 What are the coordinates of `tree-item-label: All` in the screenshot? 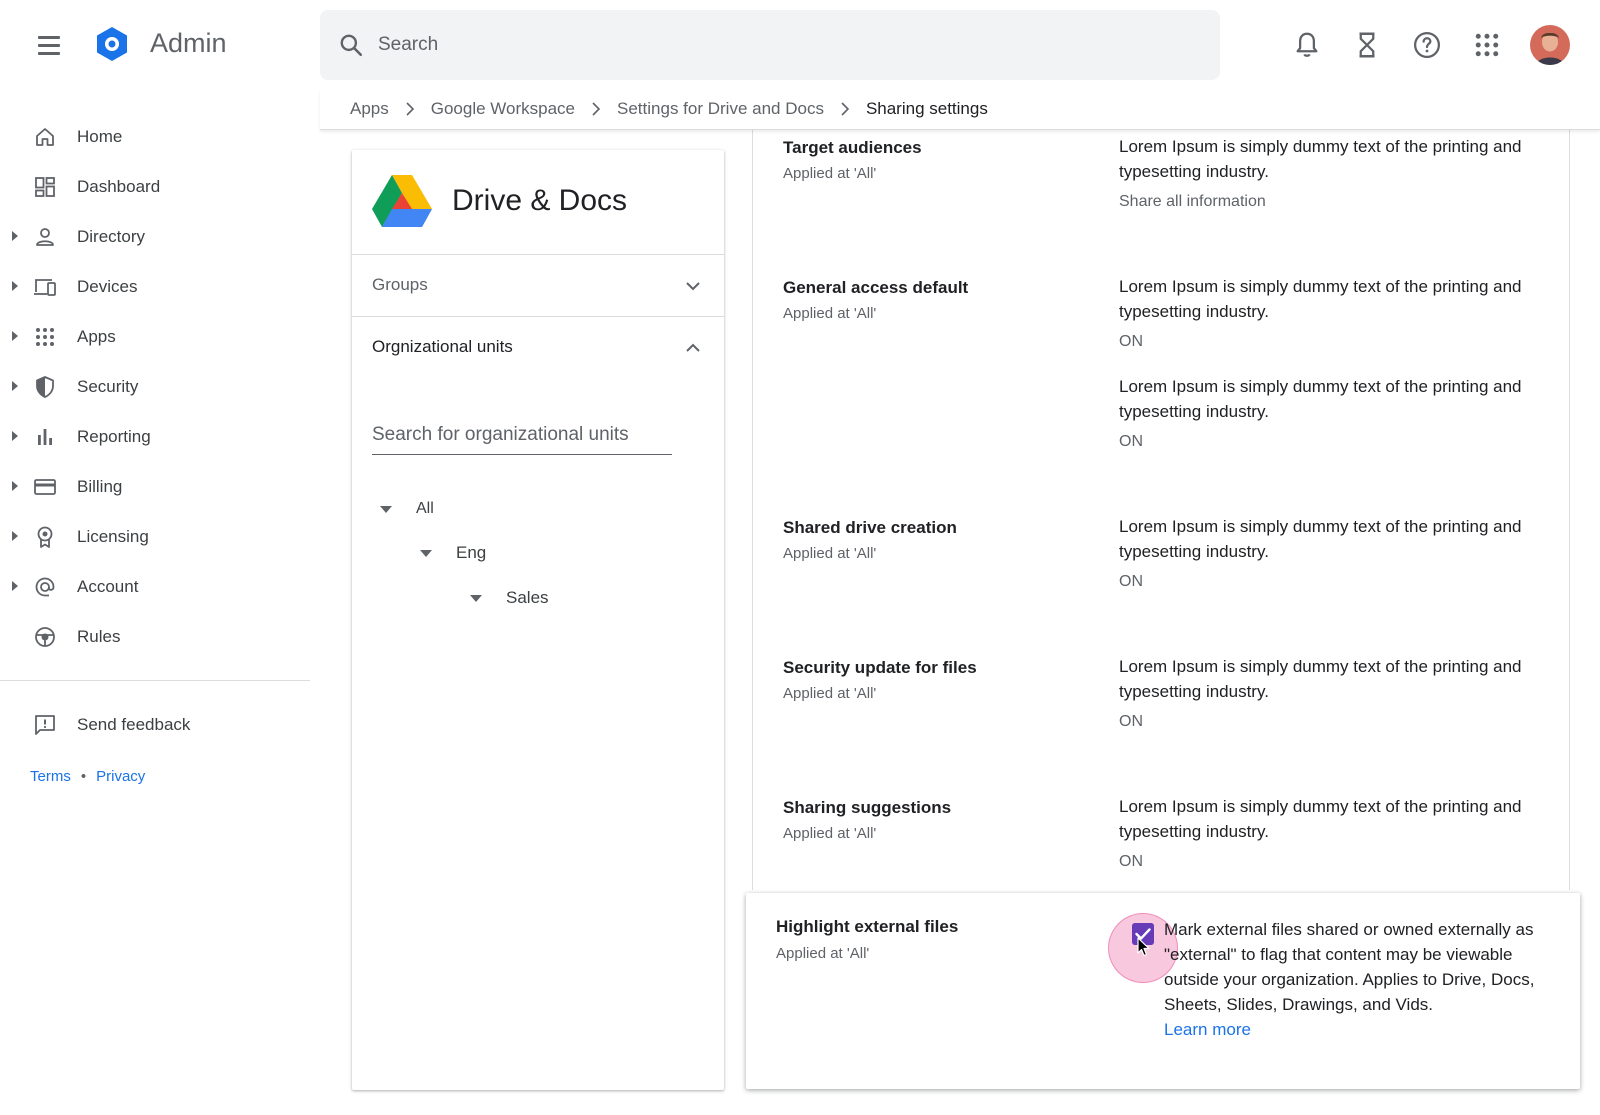 It's located at (425, 508).